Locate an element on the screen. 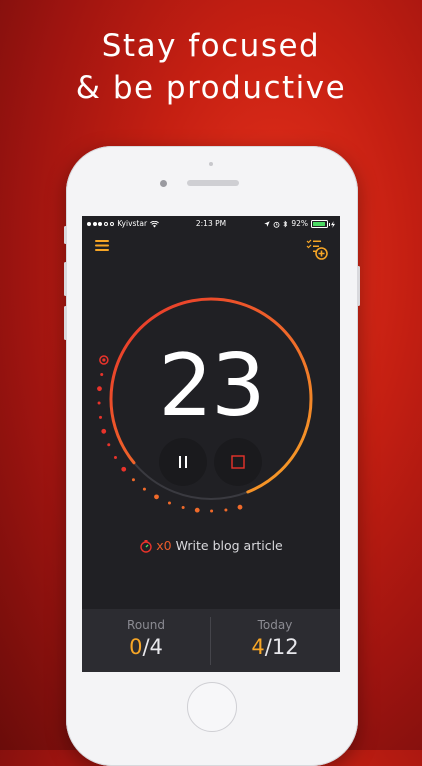 This screenshot has width=422, height=766. home-button is located at coordinates (212, 707).